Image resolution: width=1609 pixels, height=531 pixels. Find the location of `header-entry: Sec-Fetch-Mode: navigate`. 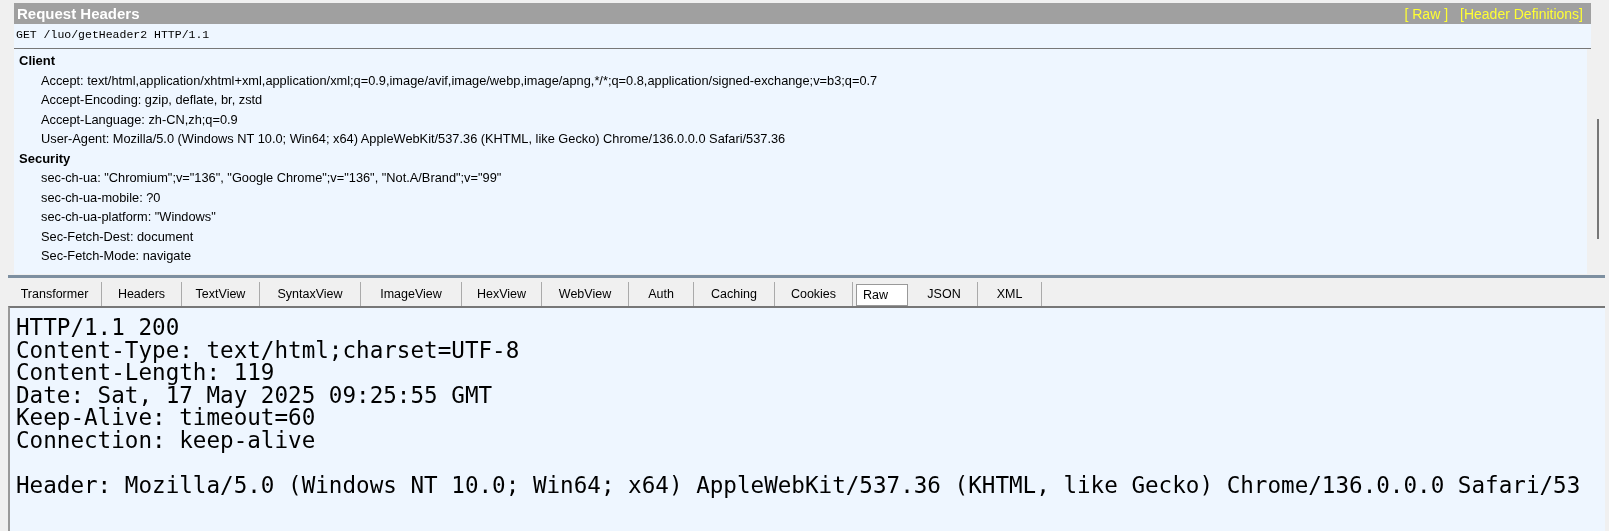

header-entry: Sec-Fetch-Mode: navigate is located at coordinates (116, 255).